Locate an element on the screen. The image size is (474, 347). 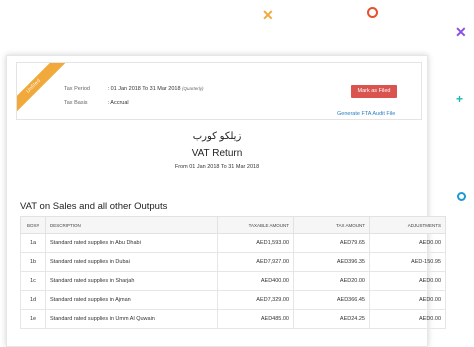
row-description: Standard rated supplies in Abu Dhabi is located at coordinates (131, 243).